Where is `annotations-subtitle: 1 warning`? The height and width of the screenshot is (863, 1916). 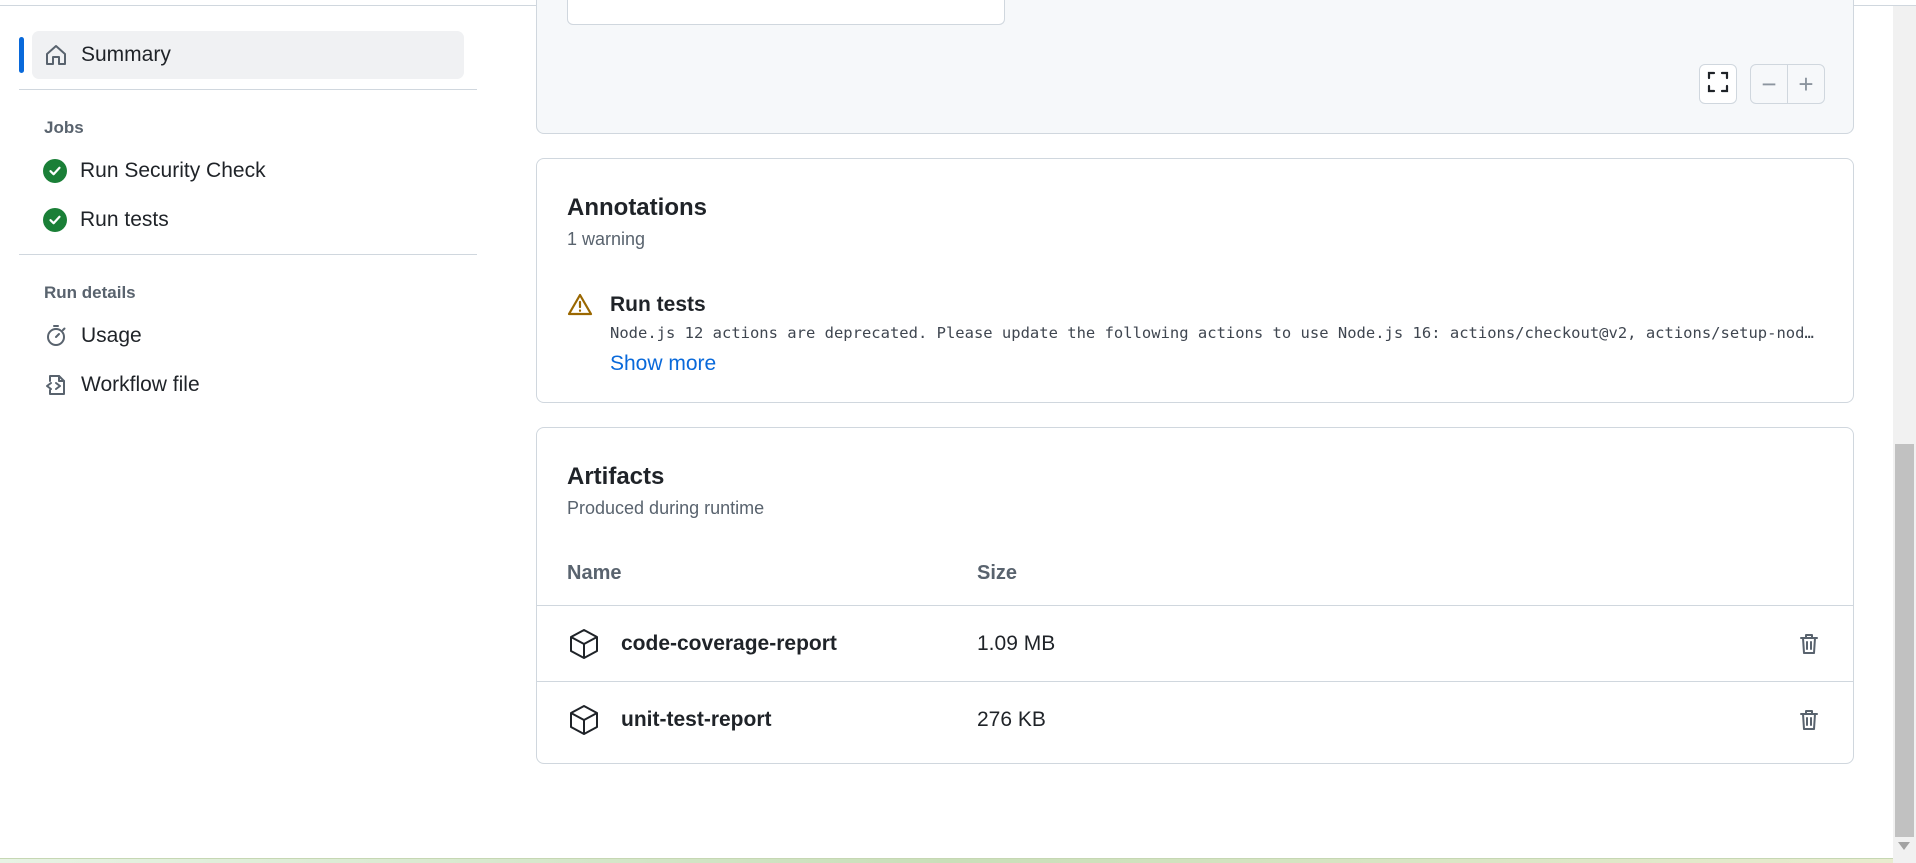 annotations-subtitle: 1 warning is located at coordinates (606, 239).